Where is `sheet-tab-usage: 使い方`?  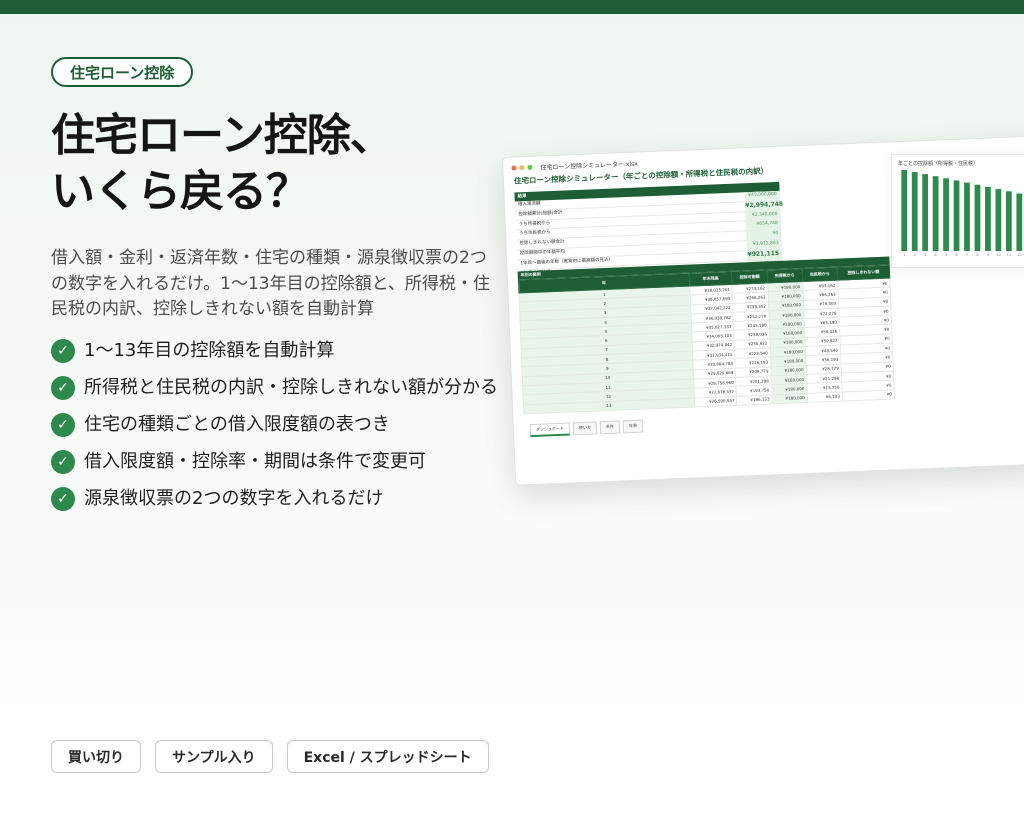 sheet-tab-usage: 使い方 is located at coordinates (585, 428).